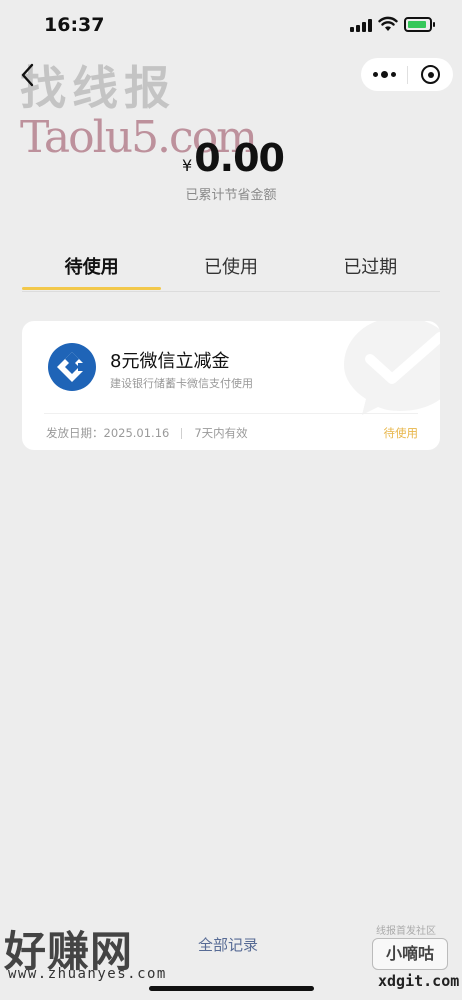 The height and width of the screenshot is (1000, 462). Describe the element at coordinates (361, 25) in the screenshot. I see `signal-icon` at that location.